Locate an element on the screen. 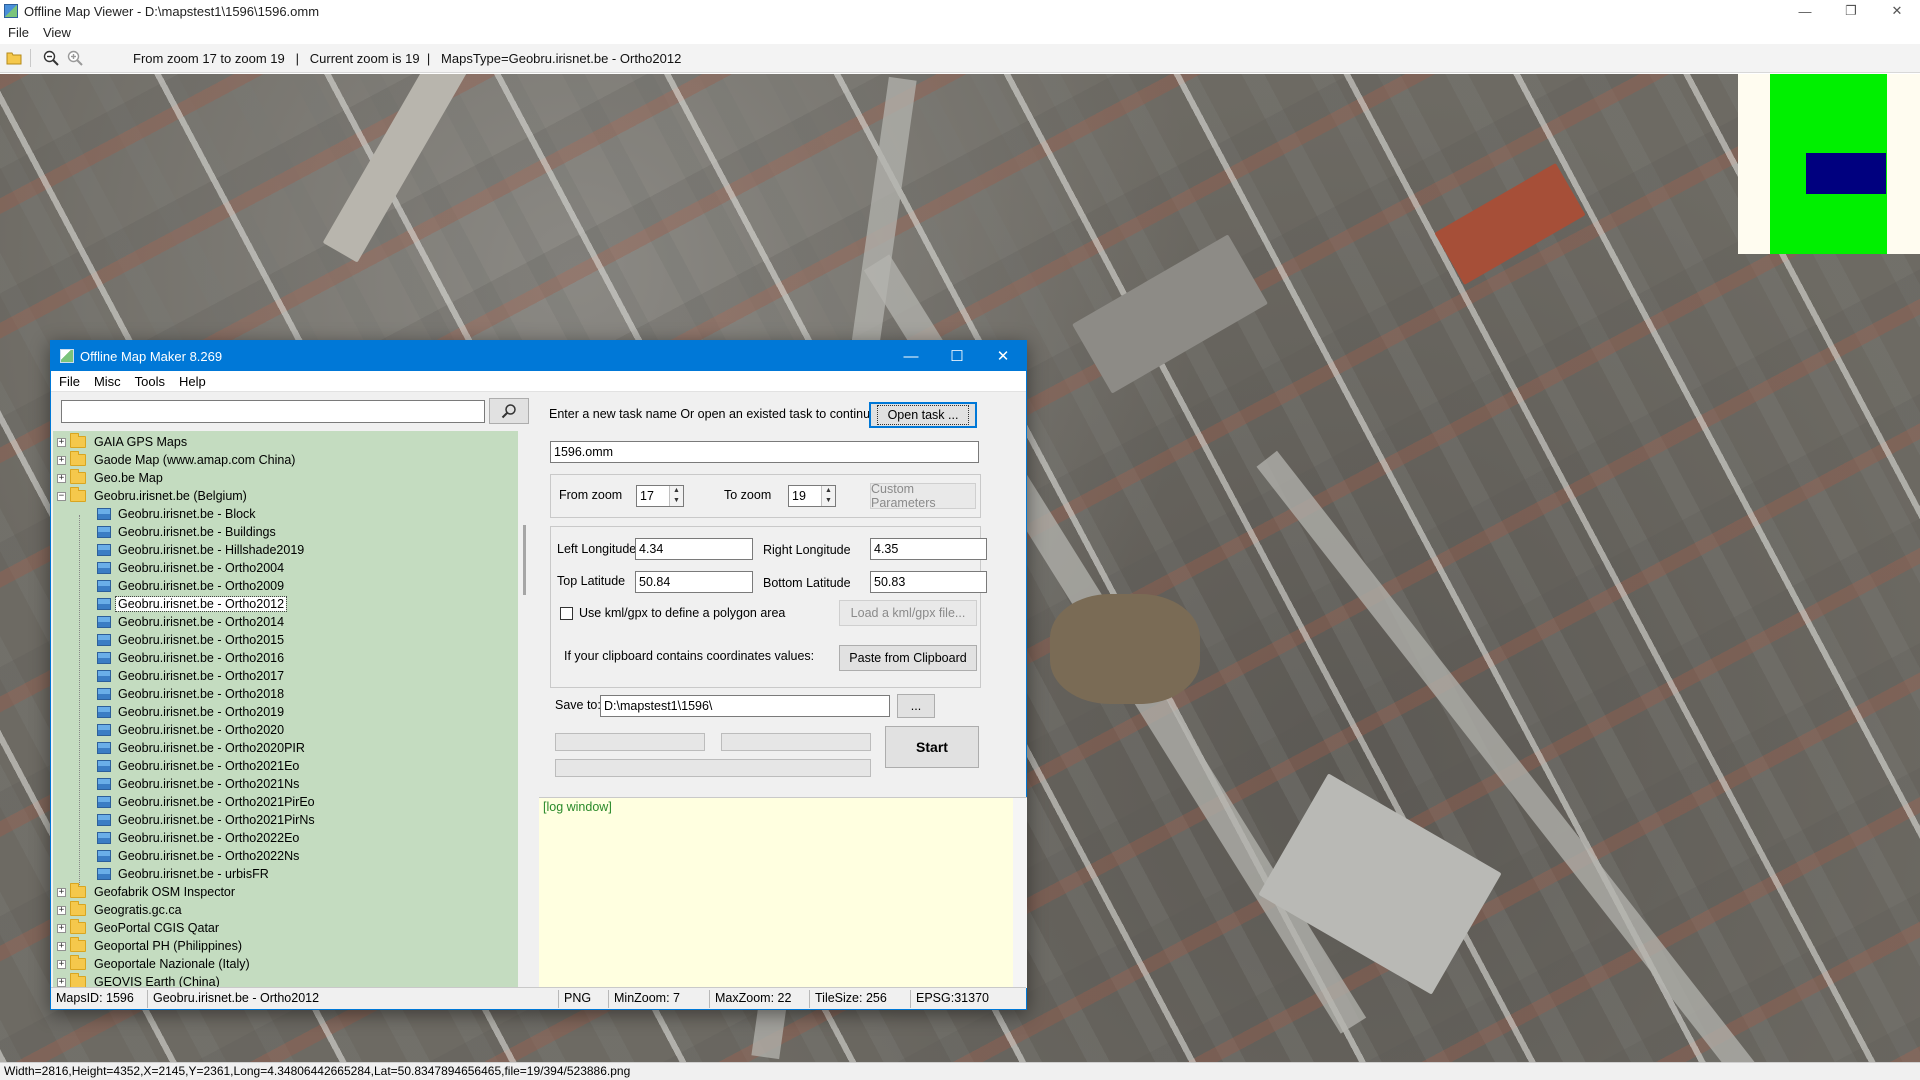  expand-toggle-icon: − is located at coordinates (61, 496).